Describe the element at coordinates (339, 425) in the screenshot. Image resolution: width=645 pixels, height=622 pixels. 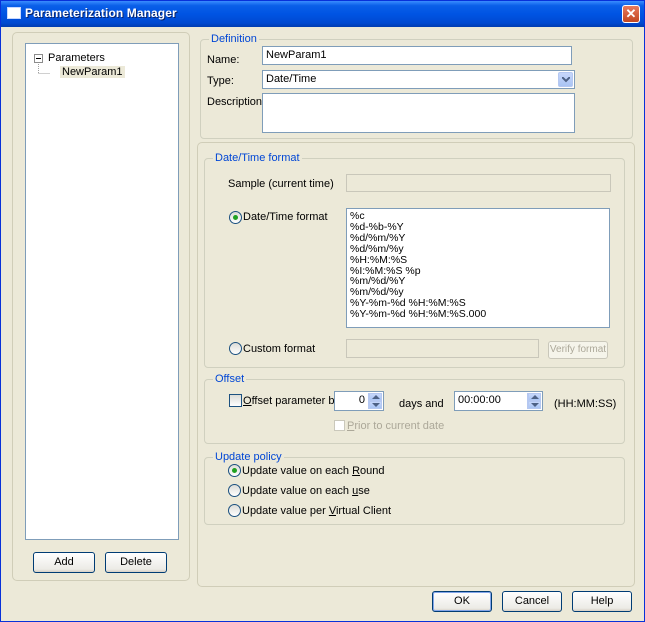
I see `prior-checkbox` at that location.